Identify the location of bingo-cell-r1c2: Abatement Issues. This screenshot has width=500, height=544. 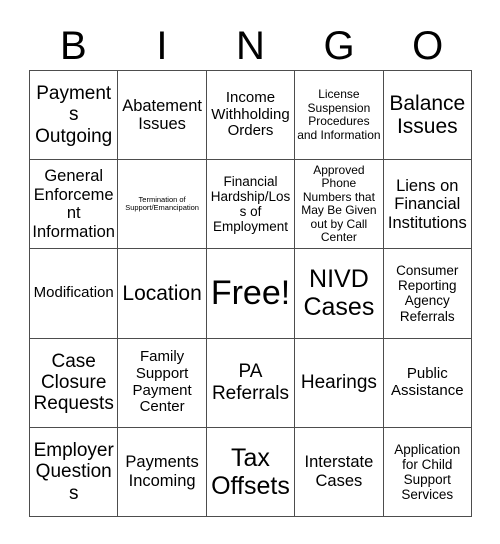
(162, 116).